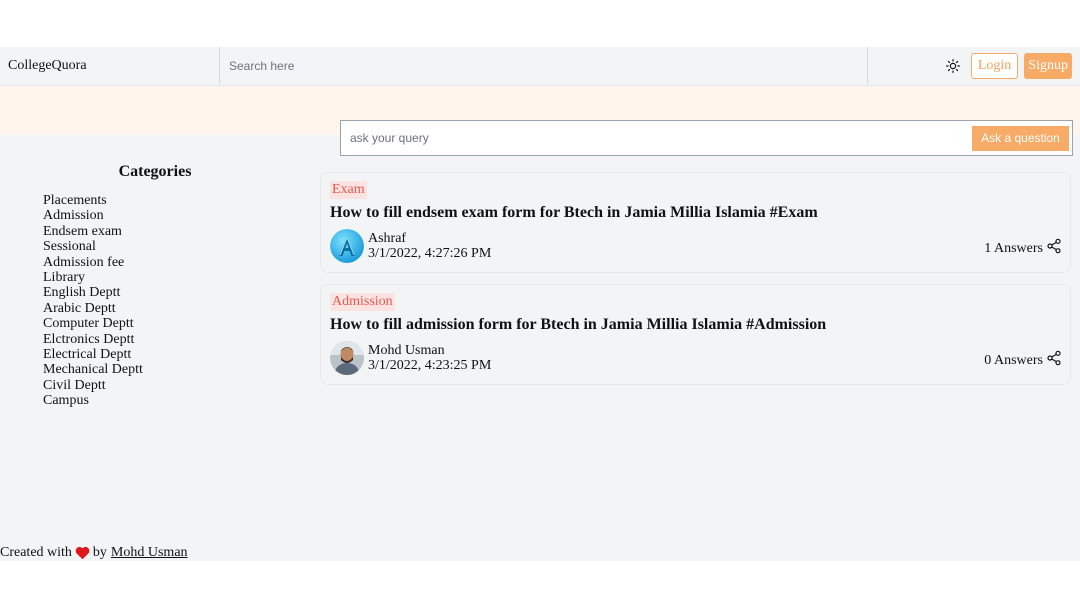 This screenshot has height=608, width=1080. Describe the element at coordinates (176, 400) in the screenshot. I see `category-item: Campus` at that location.